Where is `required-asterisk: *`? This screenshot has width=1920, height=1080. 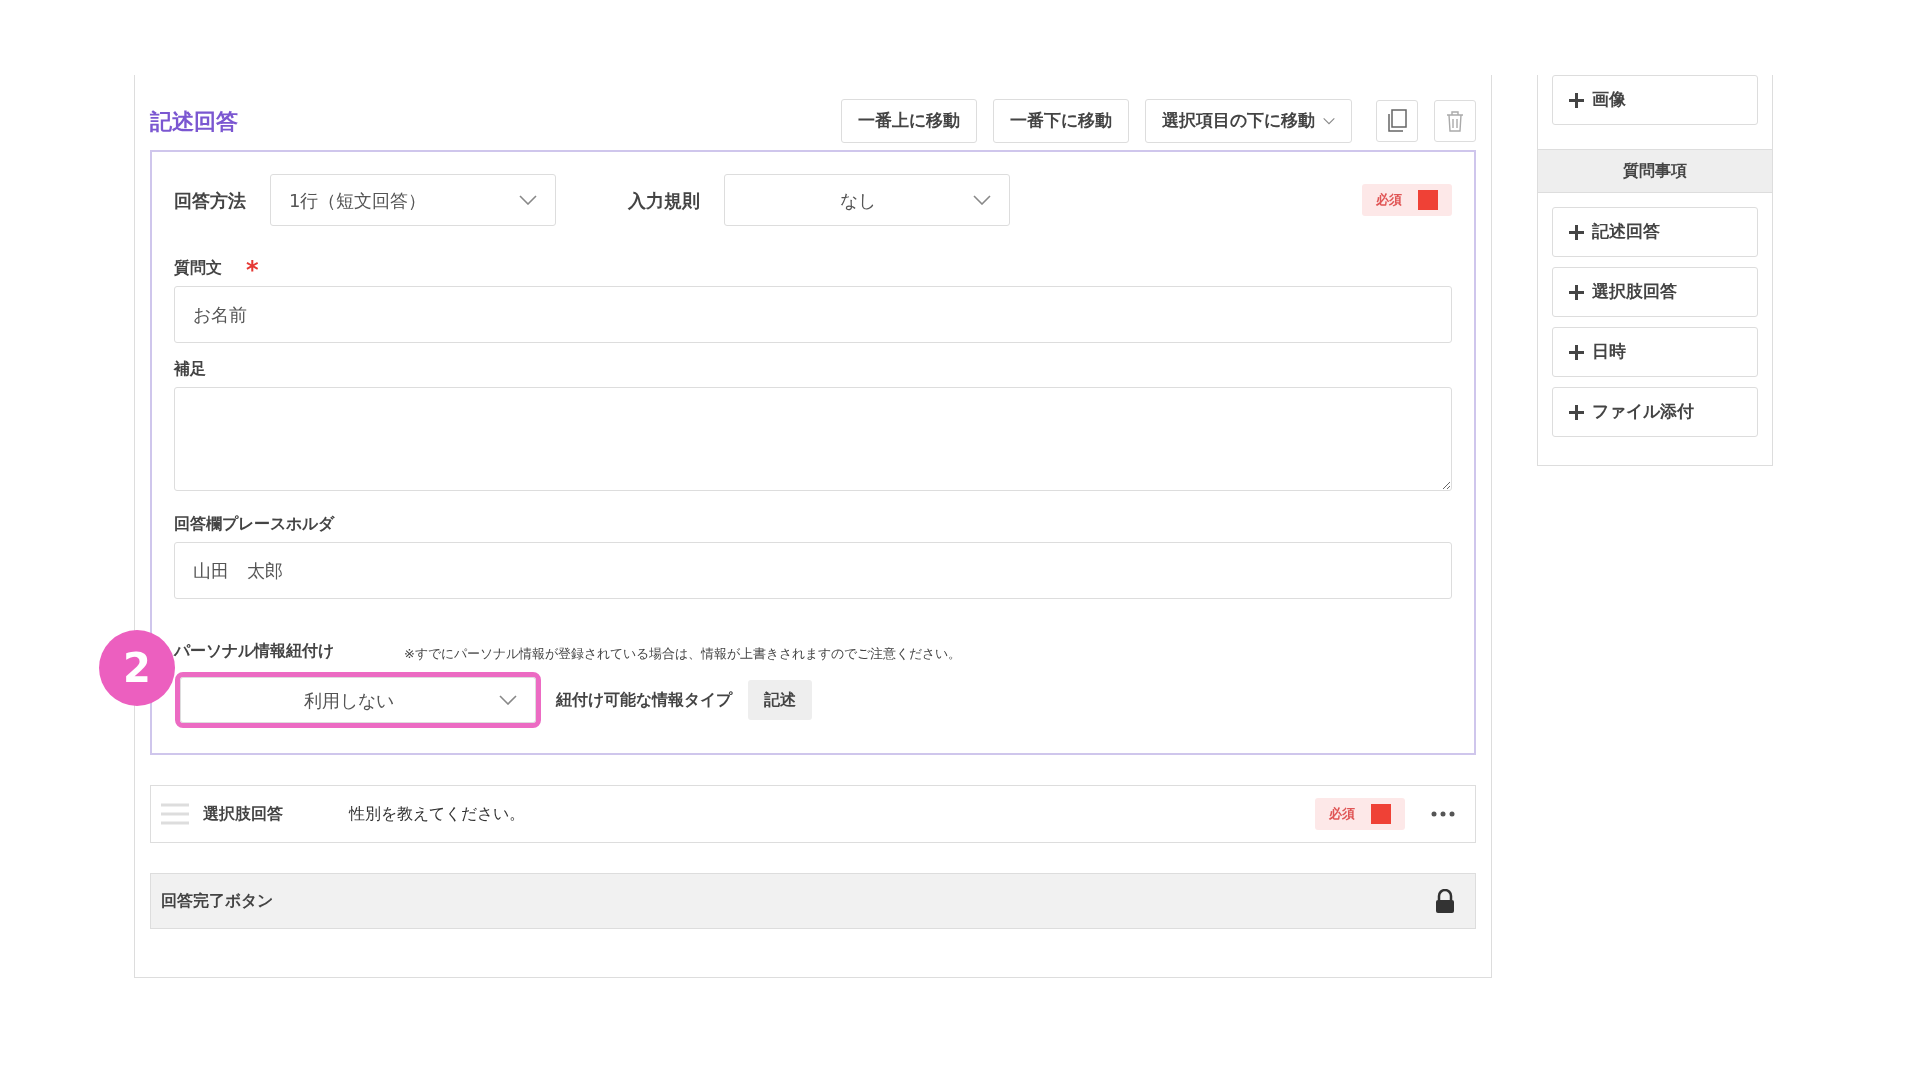 required-asterisk: * is located at coordinates (252, 271).